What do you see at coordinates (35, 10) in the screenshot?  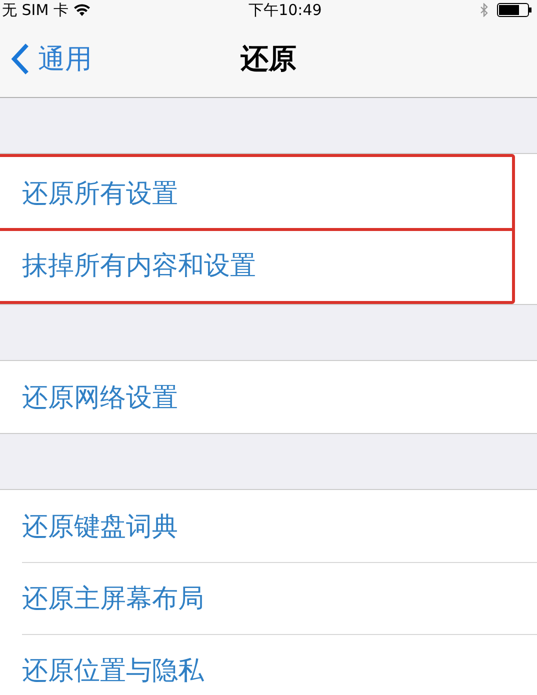 I see `carrier-label: 无 SIM 卡` at bounding box center [35, 10].